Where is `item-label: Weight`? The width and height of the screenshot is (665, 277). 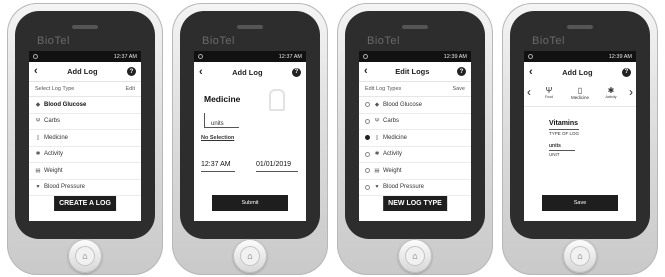
item-label: Weight is located at coordinates (392, 170).